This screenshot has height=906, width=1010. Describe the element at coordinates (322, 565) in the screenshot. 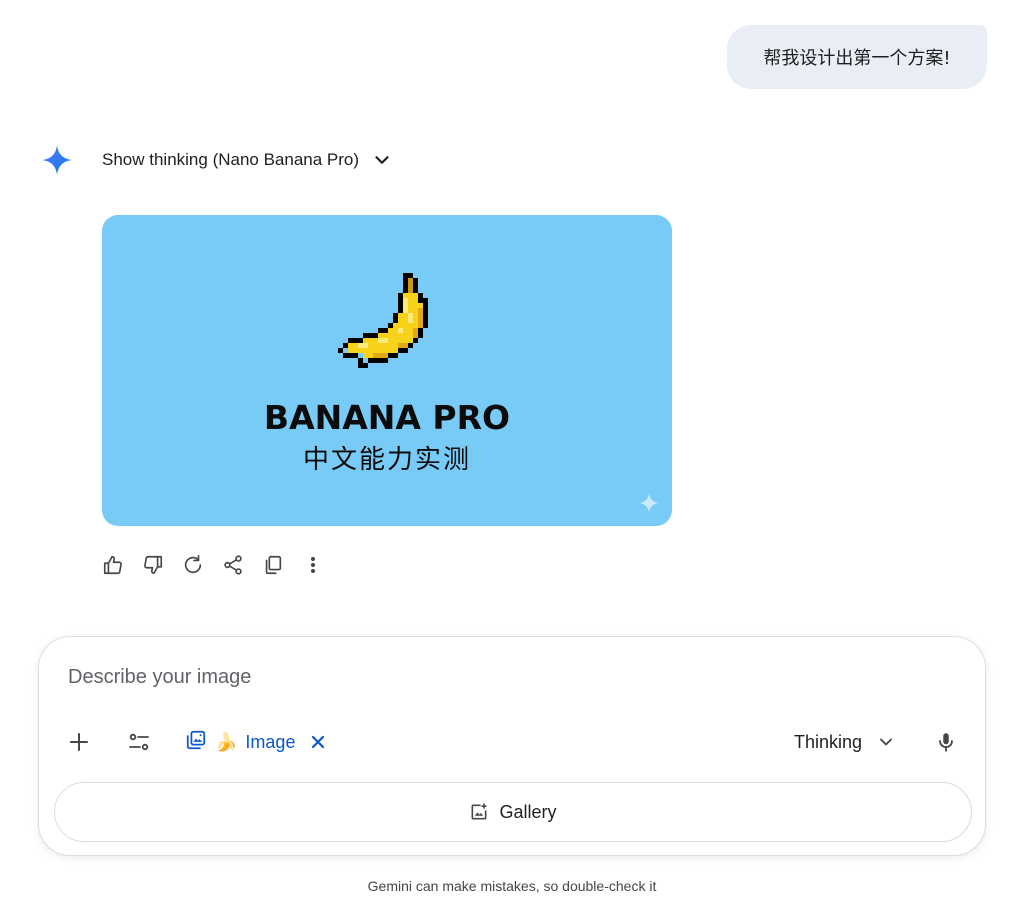

I see `more-options-button` at that location.